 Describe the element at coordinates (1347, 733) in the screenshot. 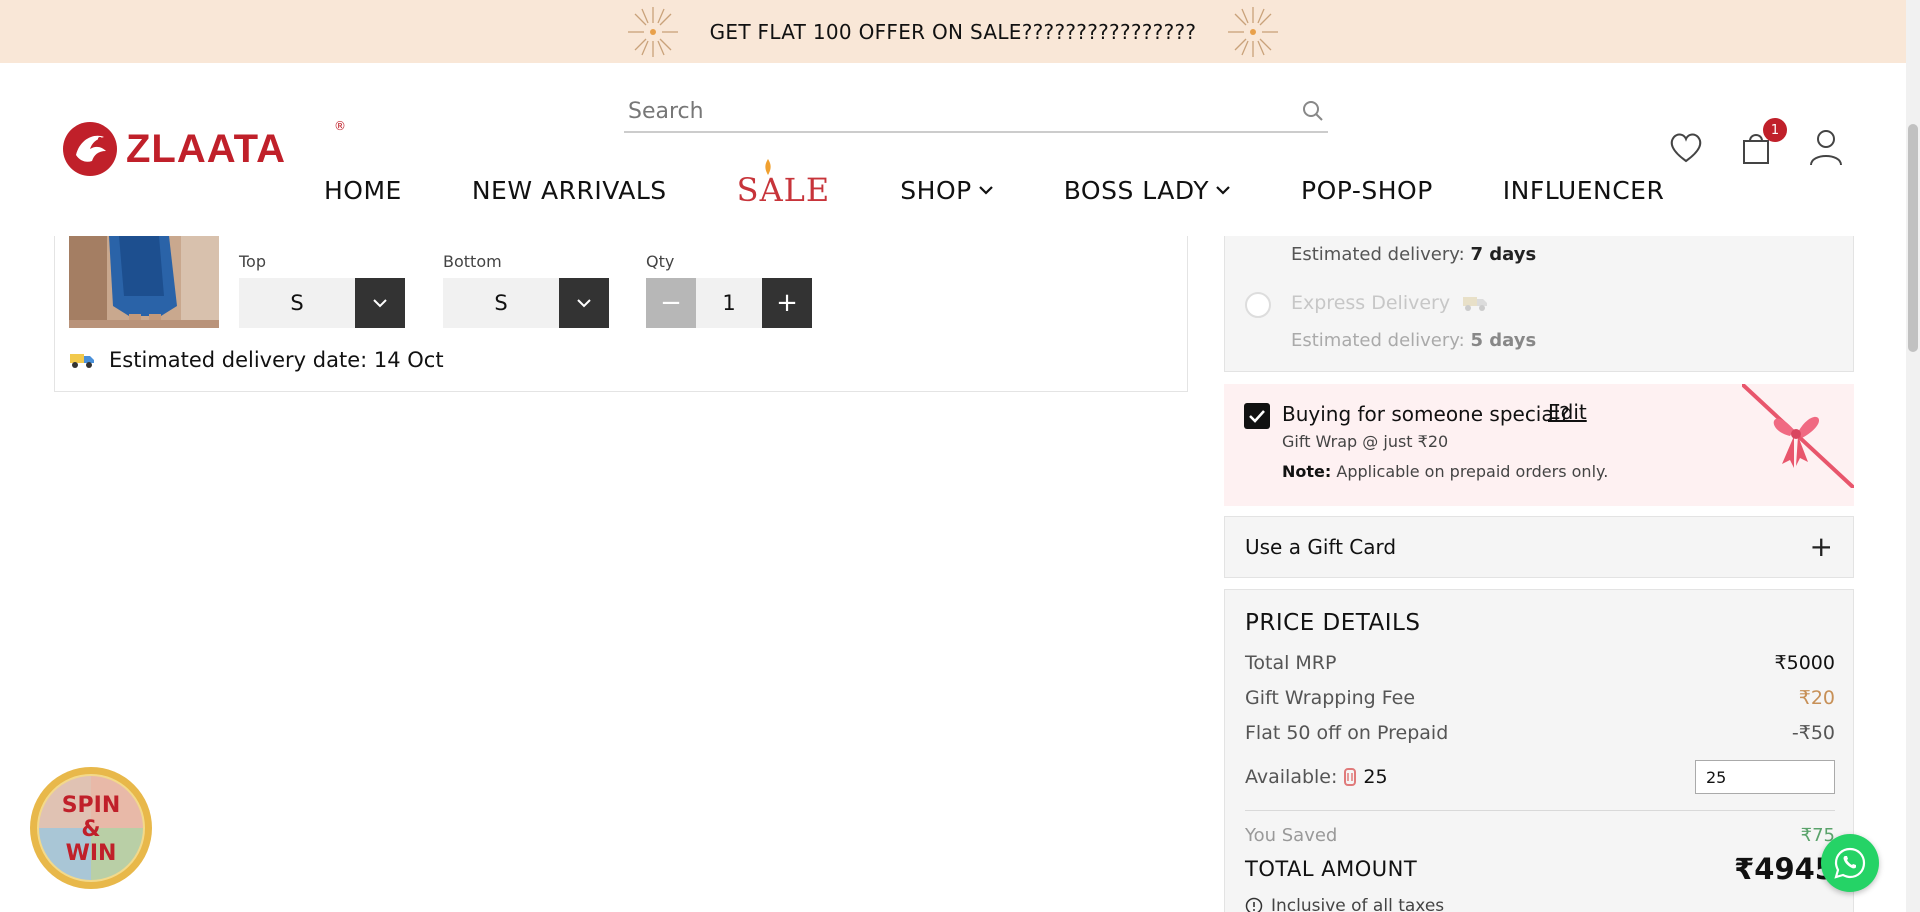

I see `price-row-label: Flat 50 off on Prepaid` at that location.